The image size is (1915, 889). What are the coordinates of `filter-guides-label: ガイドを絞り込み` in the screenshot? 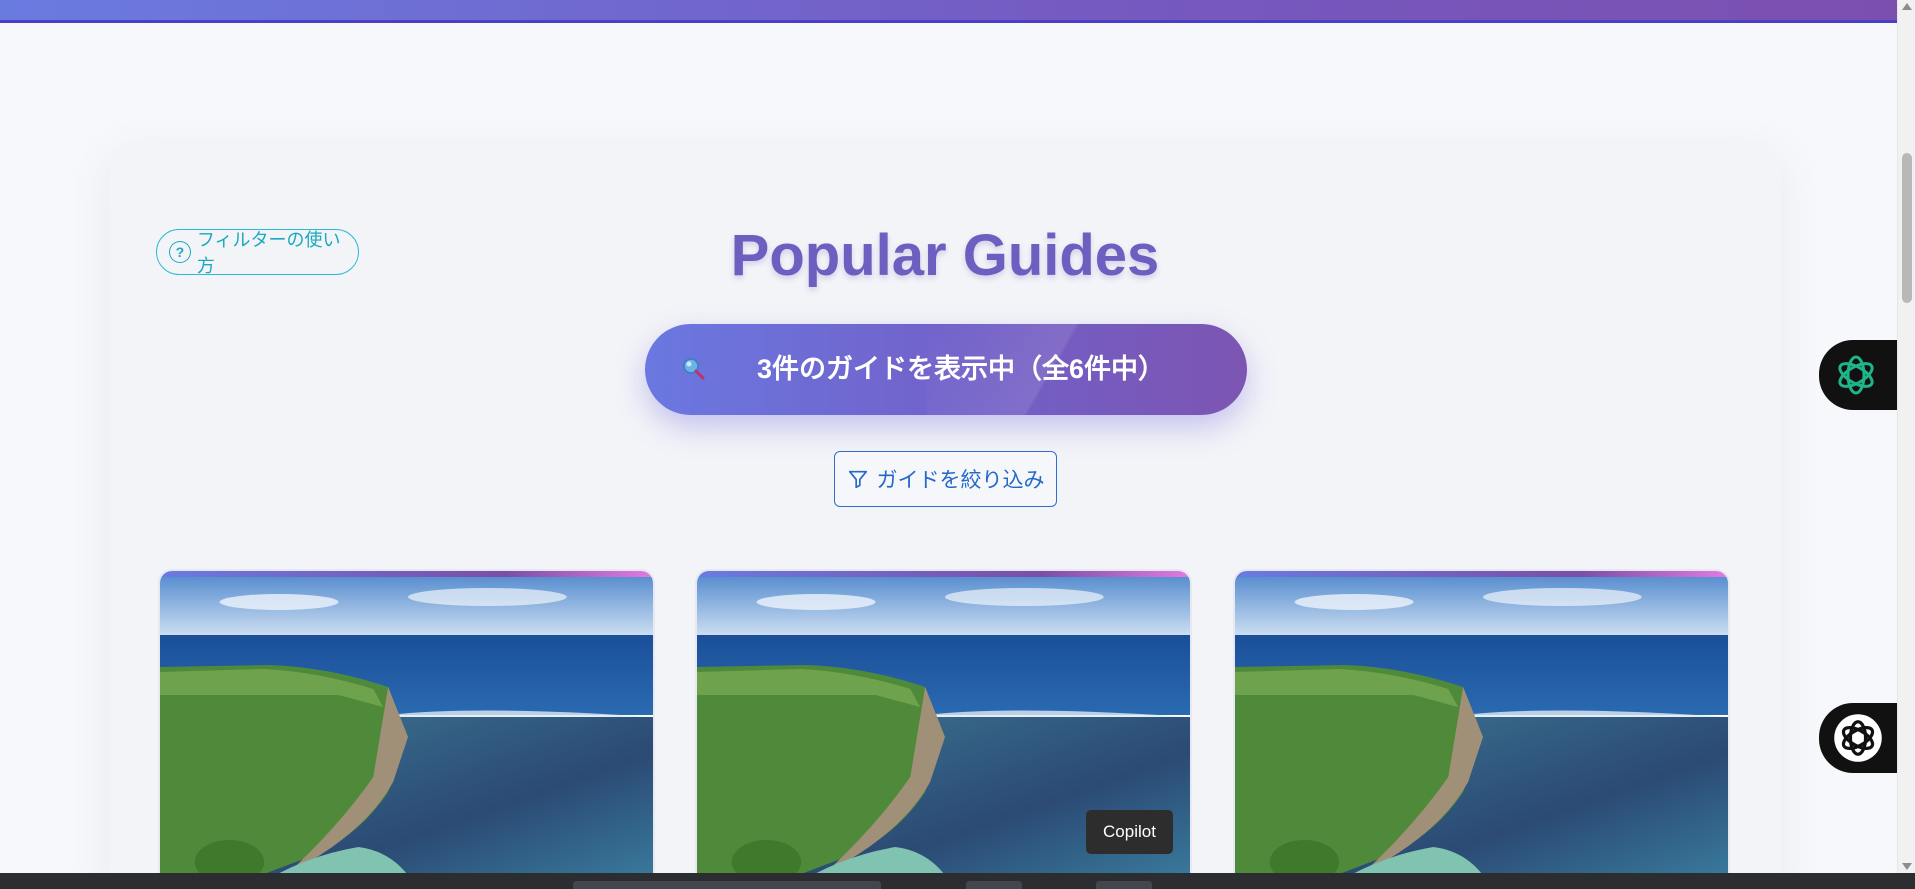 It's located at (960, 480).